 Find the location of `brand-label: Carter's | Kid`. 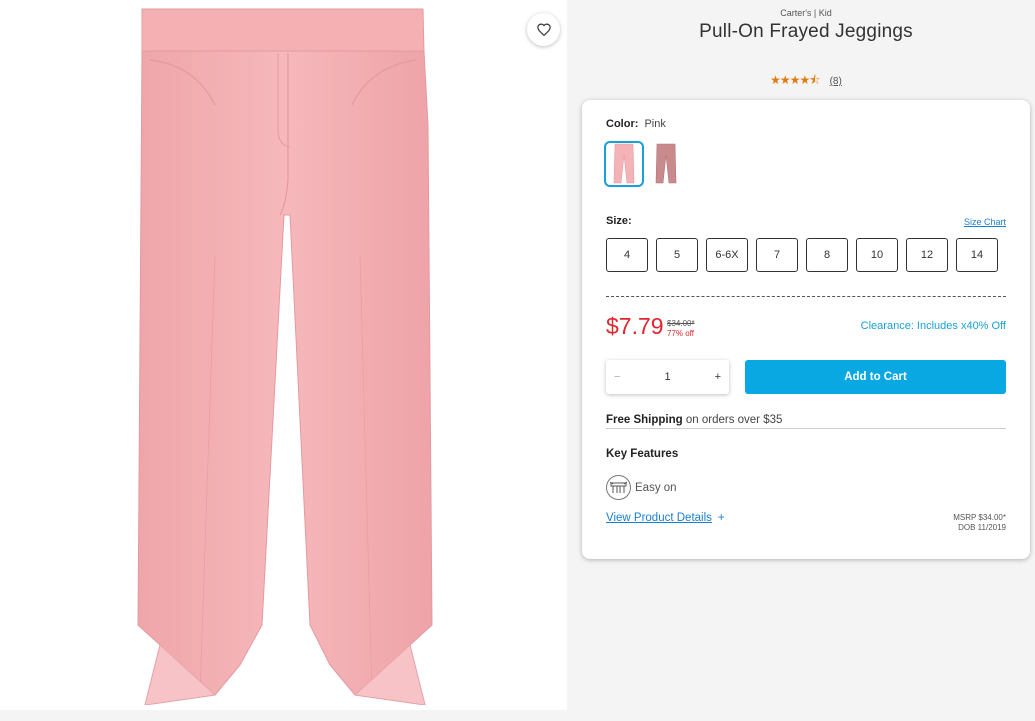

brand-label: Carter's | Kid is located at coordinates (806, 13).